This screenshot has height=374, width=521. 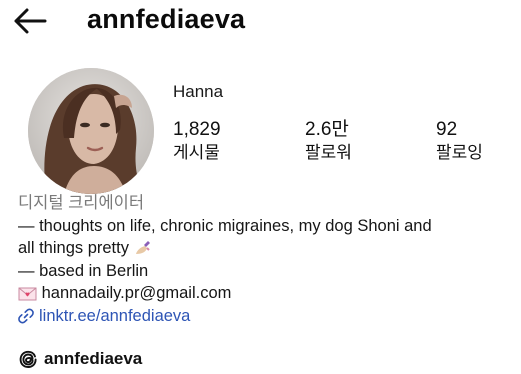 I want to click on followers-count-label: 팔로워, so click(x=328, y=152).